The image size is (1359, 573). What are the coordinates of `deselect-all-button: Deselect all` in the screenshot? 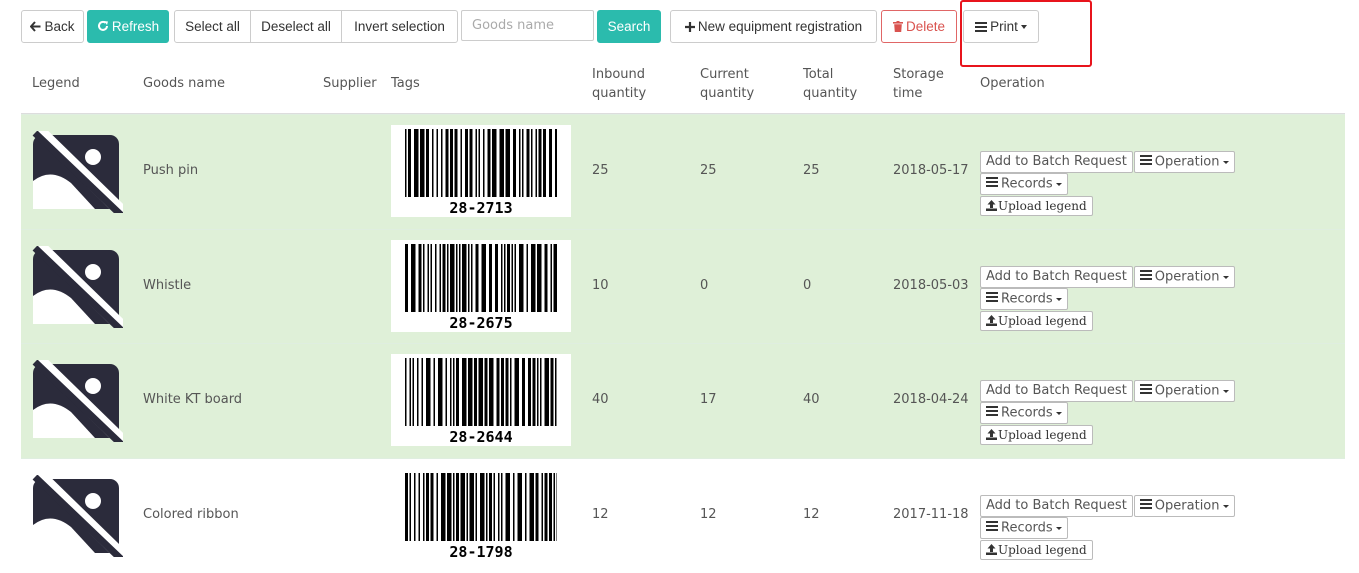 It's located at (296, 26).